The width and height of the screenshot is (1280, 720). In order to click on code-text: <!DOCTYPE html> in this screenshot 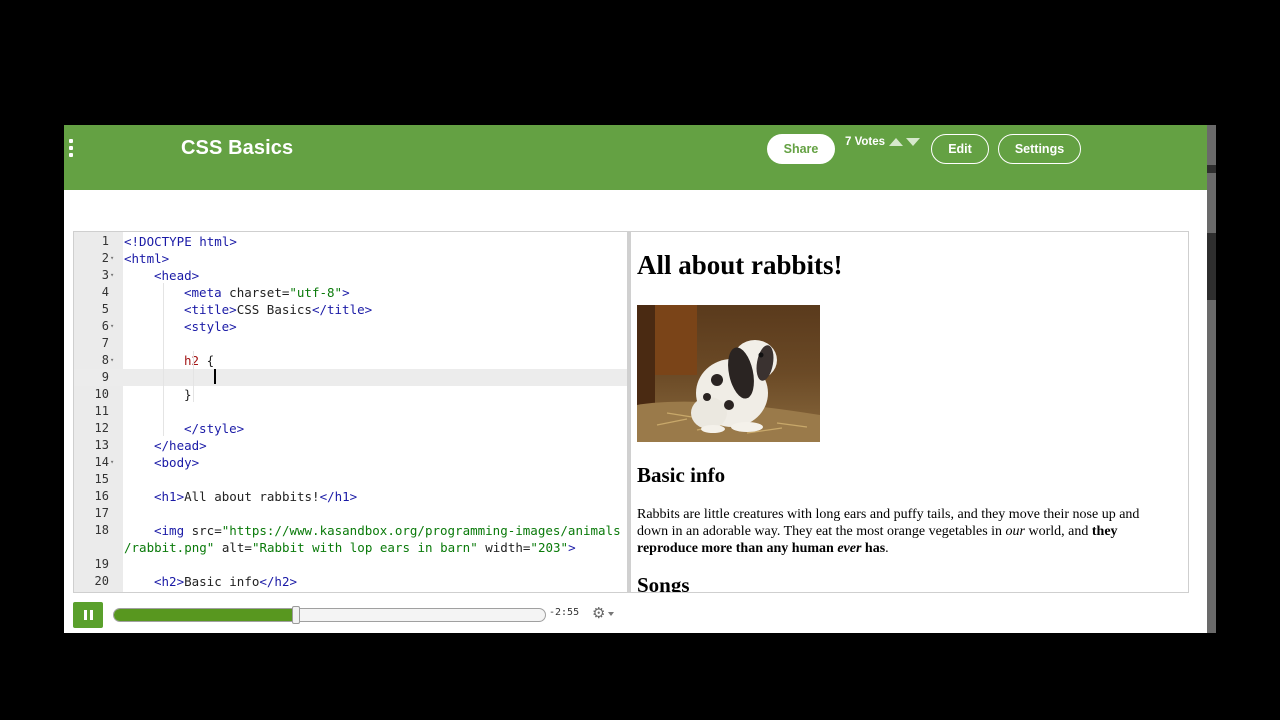, I will do `click(180, 241)`.